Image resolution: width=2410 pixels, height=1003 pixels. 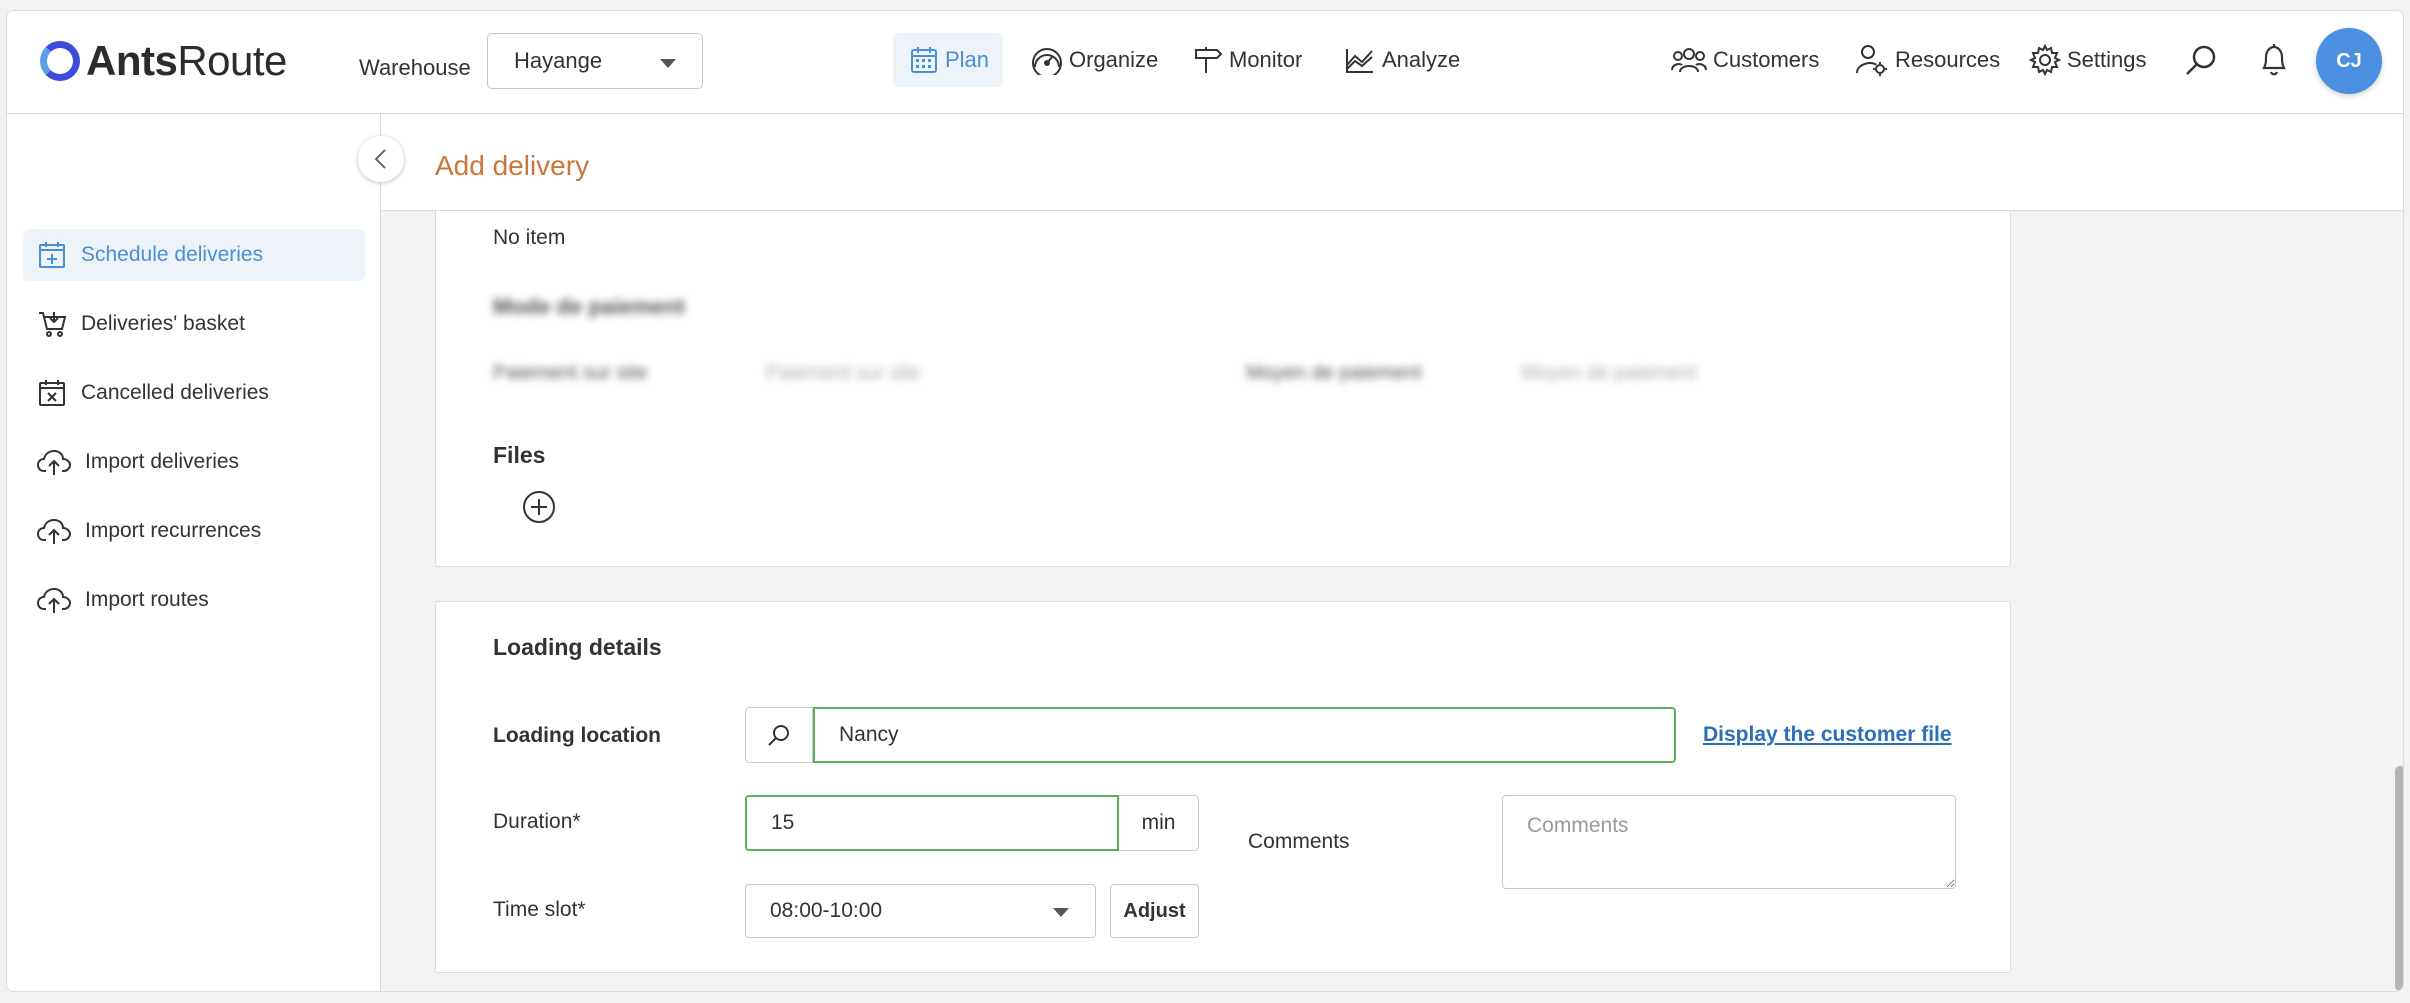 What do you see at coordinates (52, 393) in the screenshot?
I see `calendar-x-icon` at bounding box center [52, 393].